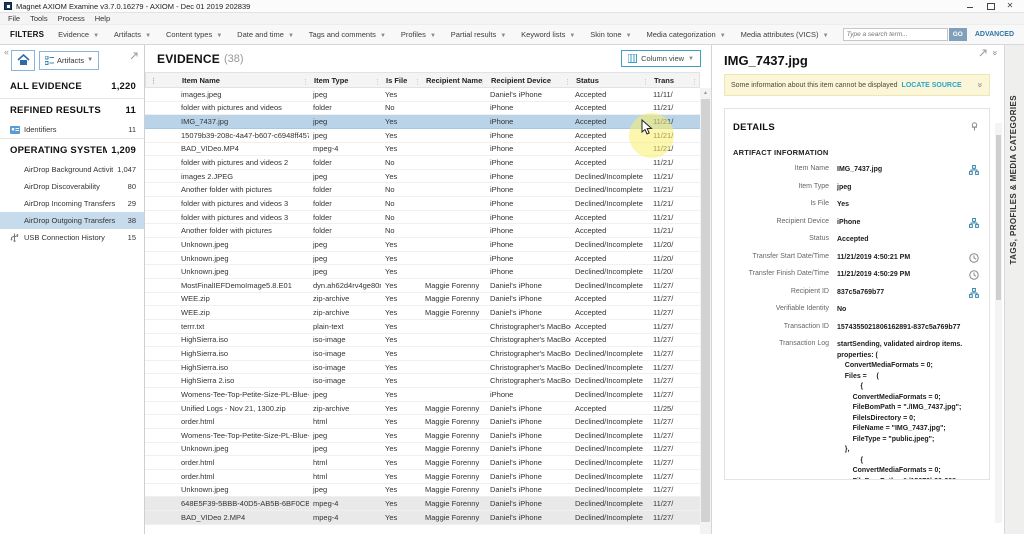 The width and height of the screenshot is (1024, 534). I want to click on details-scrollbar, so click(998, 323).